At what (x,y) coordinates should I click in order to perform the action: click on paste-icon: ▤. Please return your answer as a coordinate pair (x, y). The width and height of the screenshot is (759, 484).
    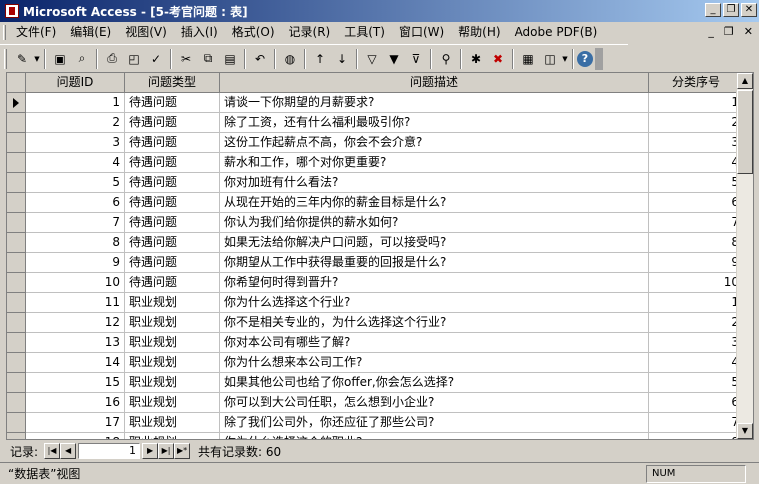
    Looking at the image, I should click on (230, 59).